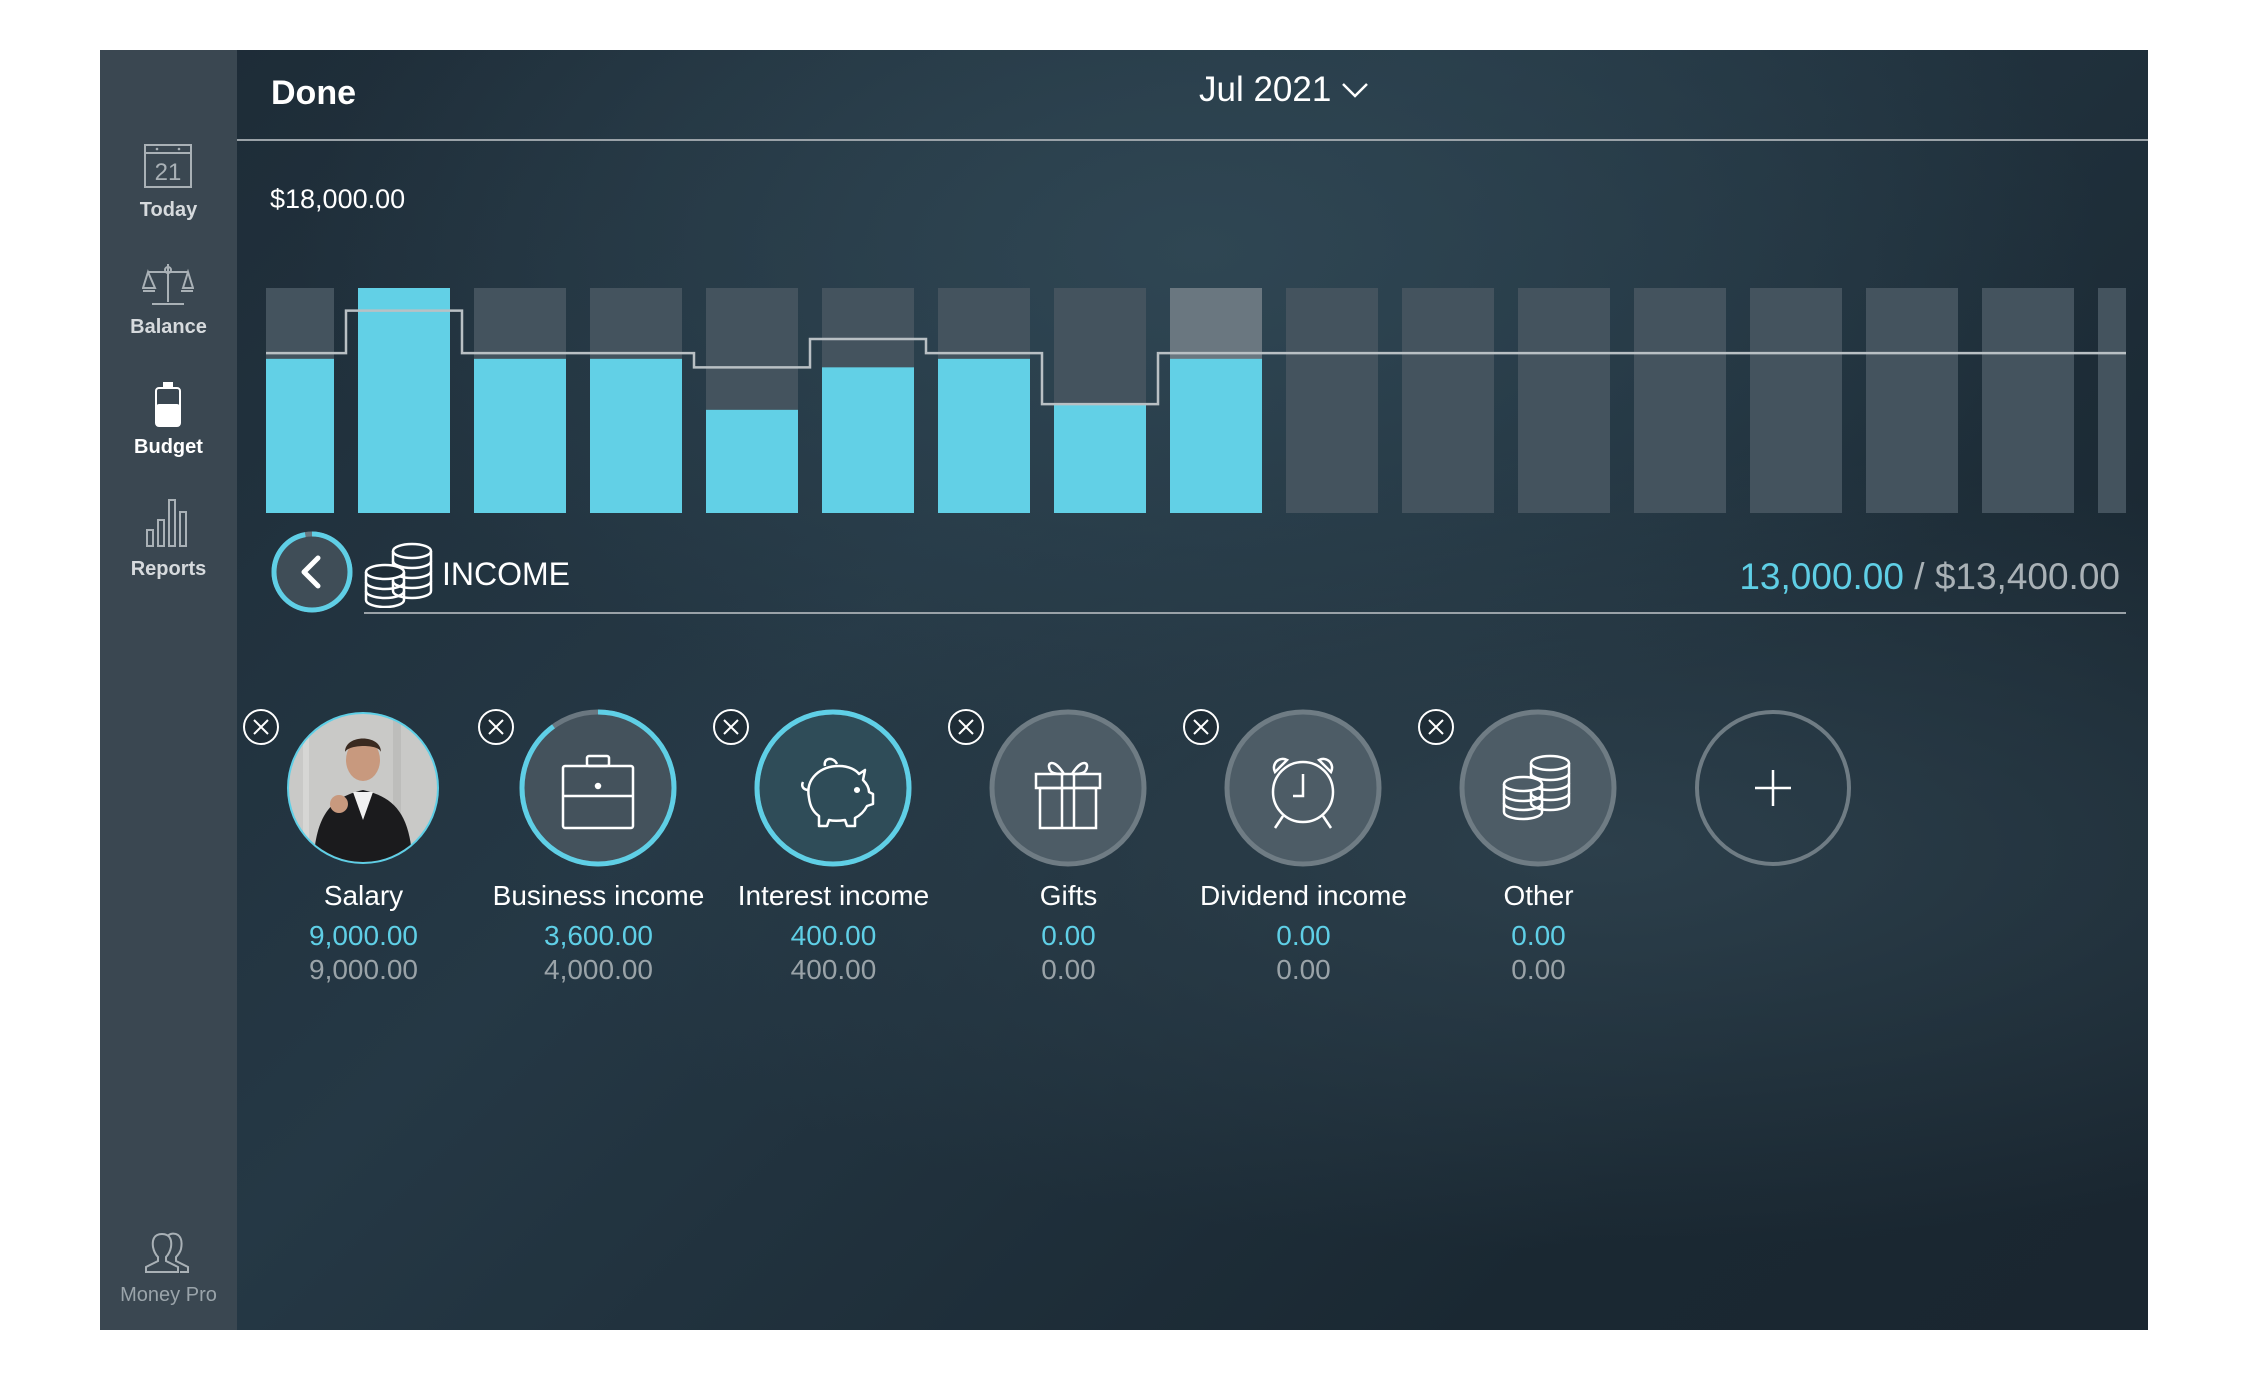 The width and height of the screenshot is (2248, 1380). Describe the element at coordinates (168, 172) in the screenshot. I see `svg-text: 21` at that location.